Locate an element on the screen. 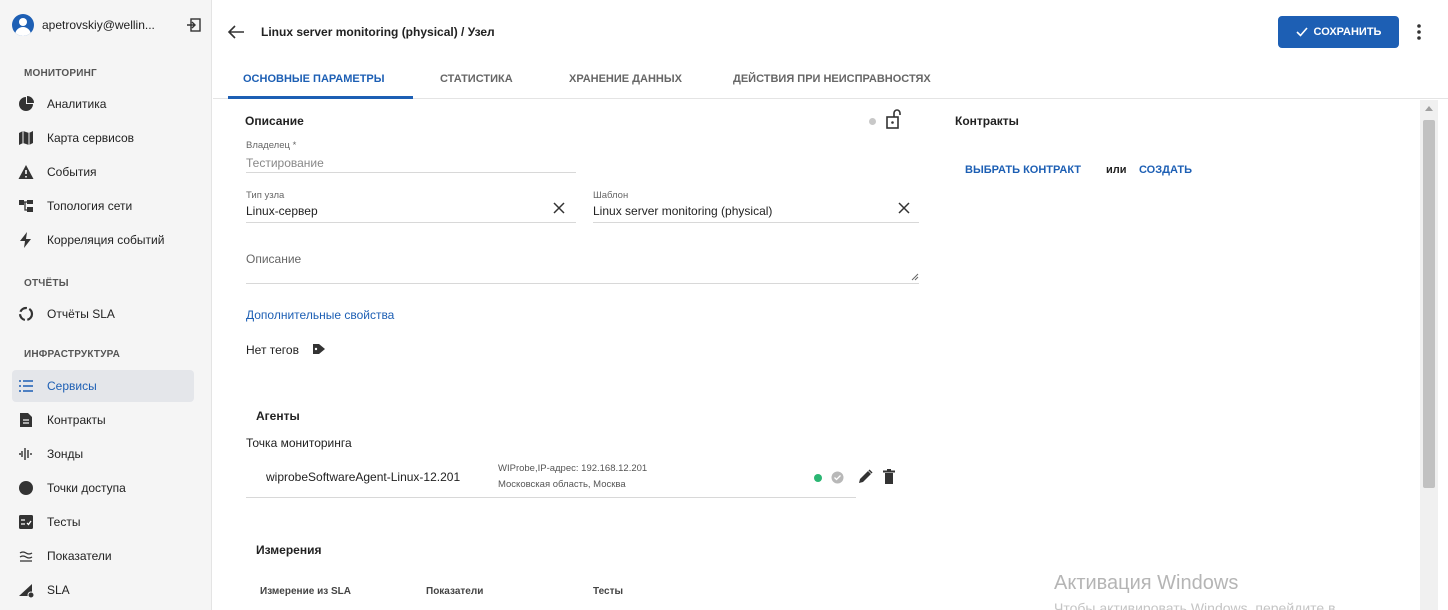  column-header: Тесты is located at coordinates (608, 591).